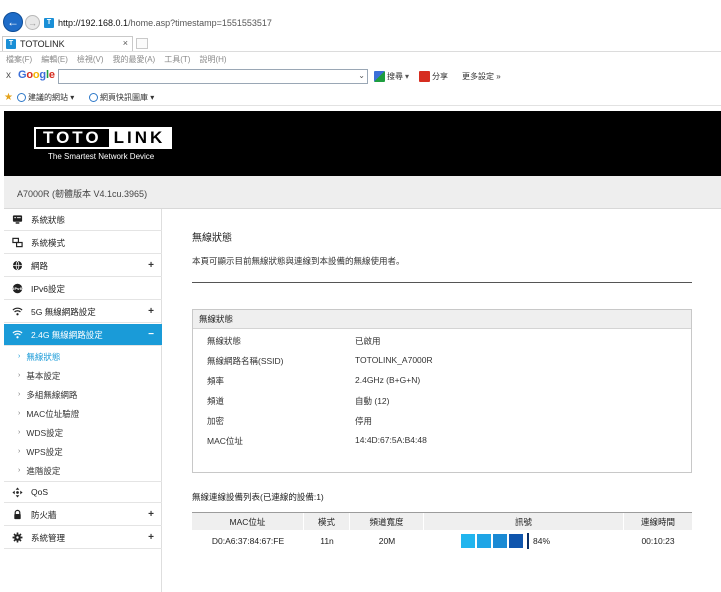 The image size is (721, 592). I want to click on sidebar-item-label: 網路, so click(40, 265).